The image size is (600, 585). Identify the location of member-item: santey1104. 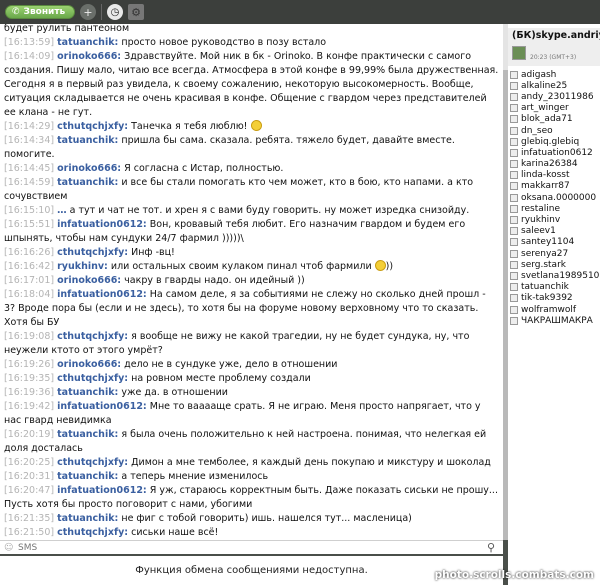
(554, 242).